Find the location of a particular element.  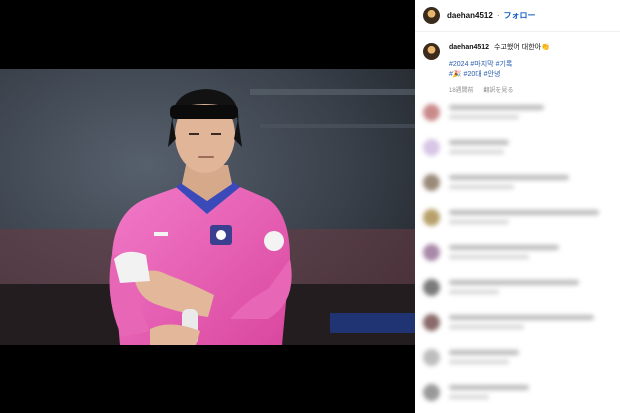

caption-text: 수고했어 대한아👏 is located at coordinates (522, 47).